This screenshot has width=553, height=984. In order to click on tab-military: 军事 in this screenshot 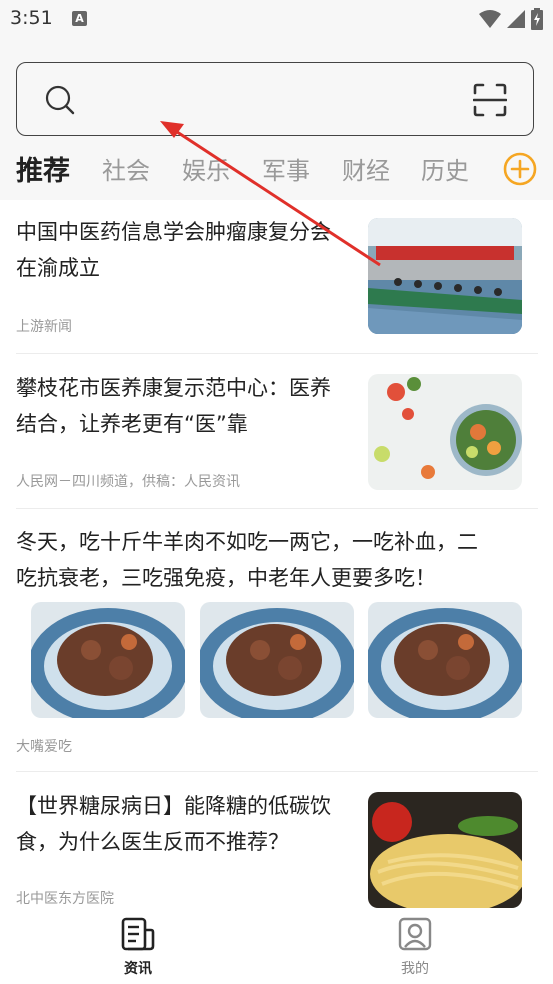, I will do `click(286, 168)`.